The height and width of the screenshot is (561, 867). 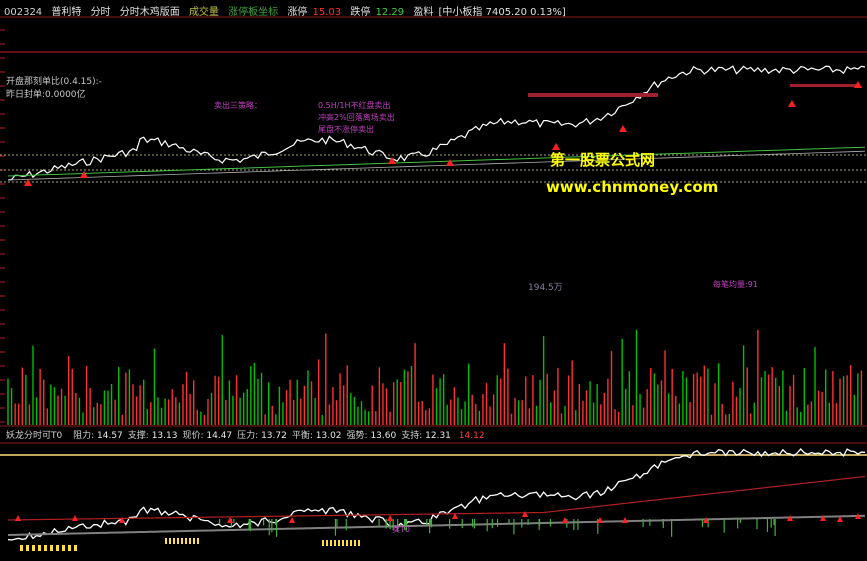 What do you see at coordinates (357, 436) in the screenshot?
I see `indicator-item-label: 强势:` at bounding box center [357, 436].